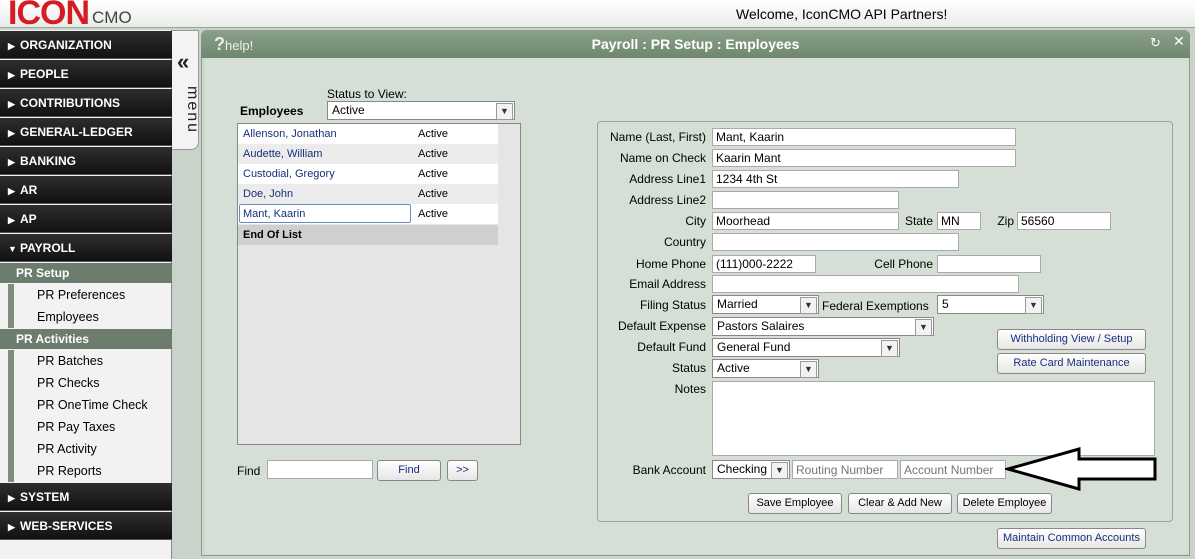 The height and width of the screenshot is (559, 1195). Describe the element at coordinates (368, 174) in the screenshot. I see `list-item: Custodial, Gregory Active` at that location.